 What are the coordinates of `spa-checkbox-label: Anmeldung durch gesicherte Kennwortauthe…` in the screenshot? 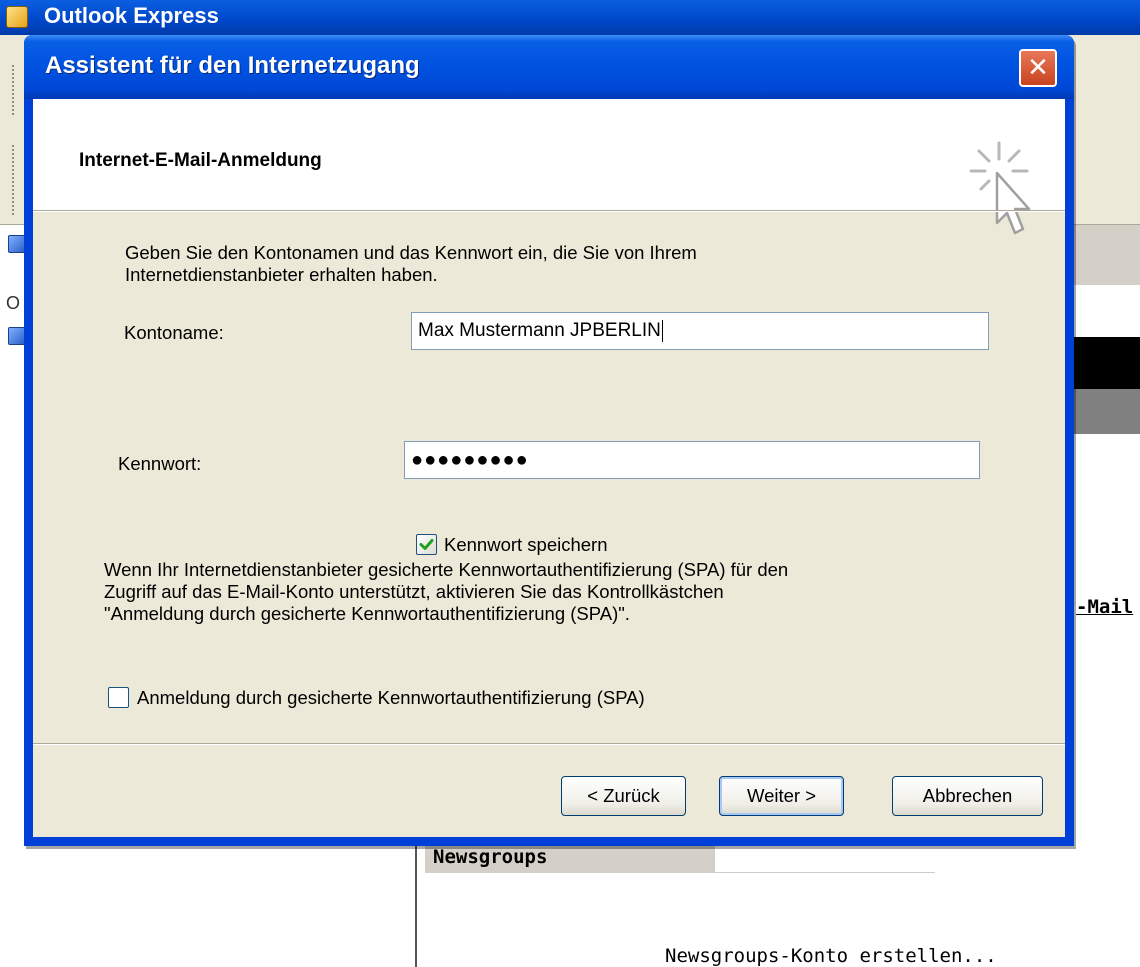 It's located at (391, 698).